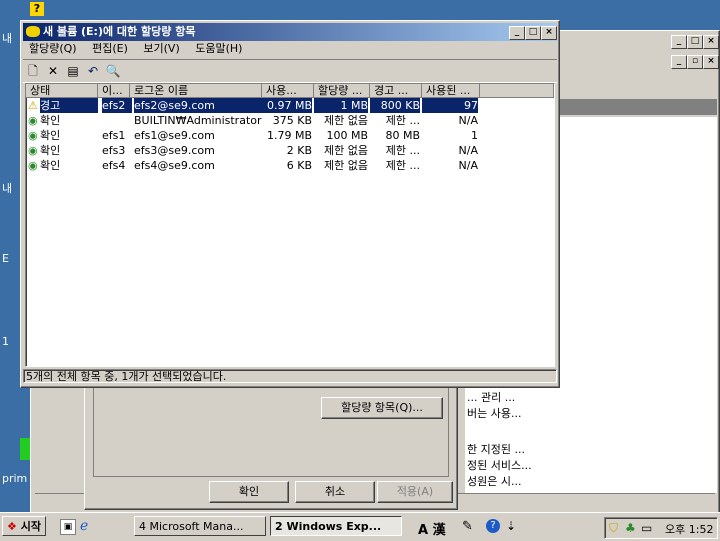  What do you see at coordinates (290, 135) in the screenshot?
I see `table-row: ◉ 확인 efs1 efs1@se9.com 1.79 MB 100 MB 80 MB 1` at bounding box center [290, 135].